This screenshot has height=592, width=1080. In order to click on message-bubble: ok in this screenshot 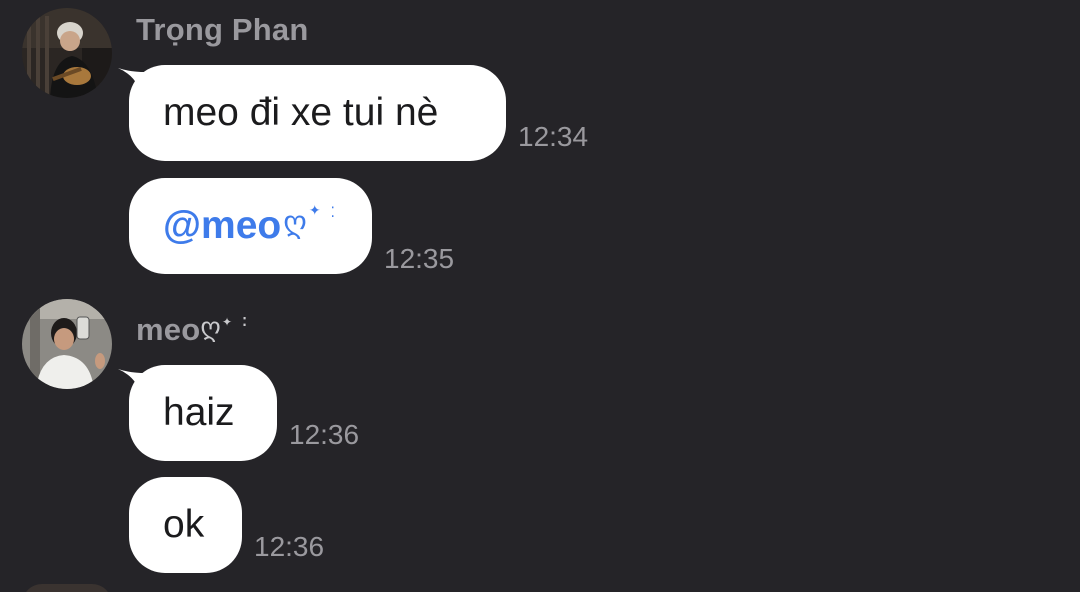, I will do `click(185, 525)`.